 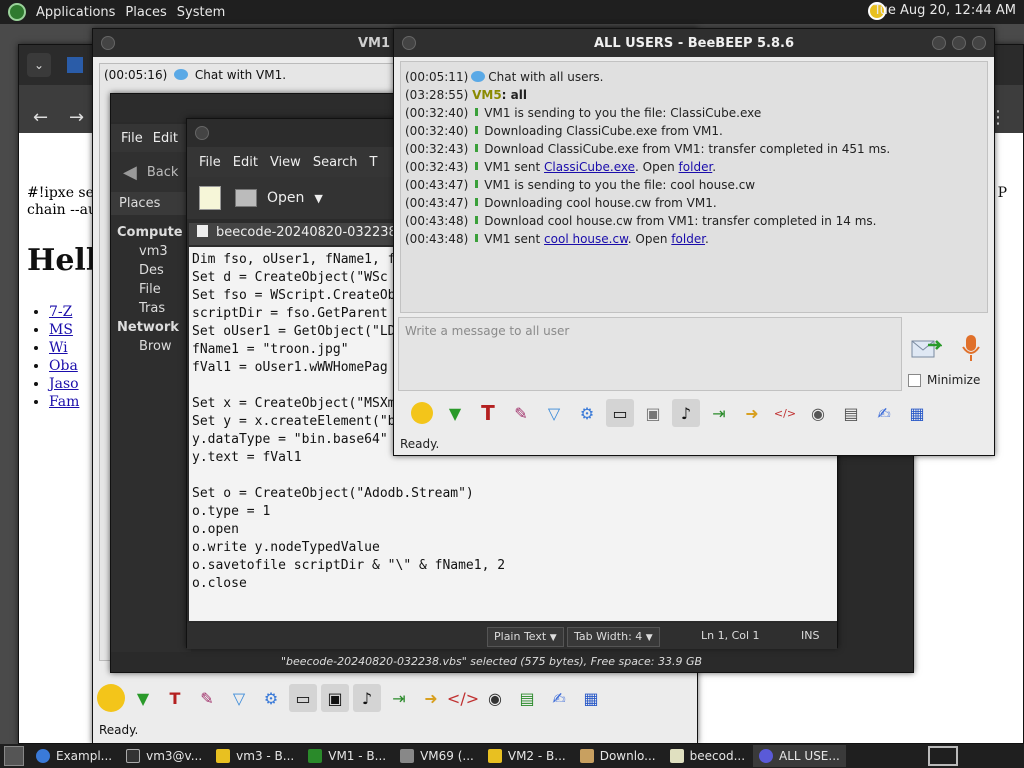 What do you see at coordinates (39, 65) in the screenshot?
I see `chevron-down-icon: ⌄` at bounding box center [39, 65].